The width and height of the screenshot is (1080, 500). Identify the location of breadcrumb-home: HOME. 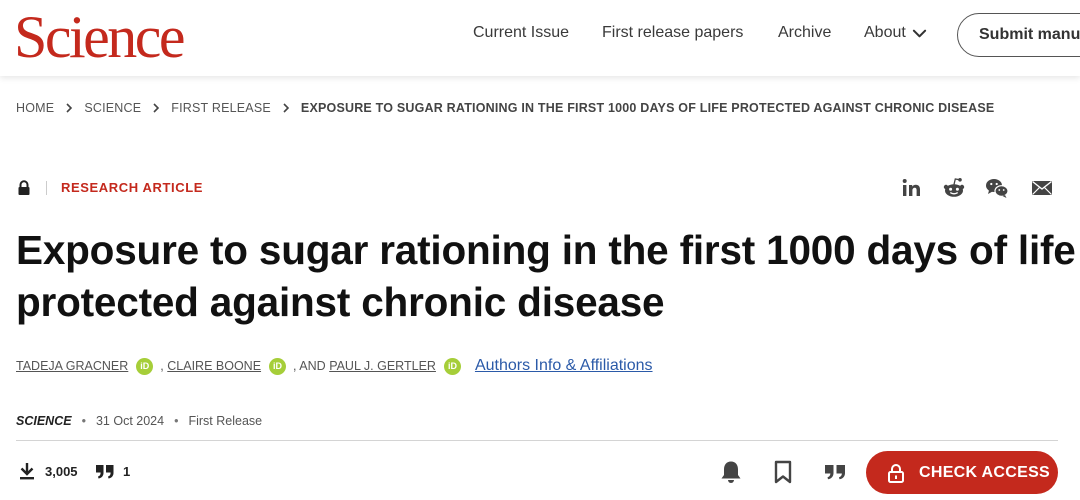
(35, 108).